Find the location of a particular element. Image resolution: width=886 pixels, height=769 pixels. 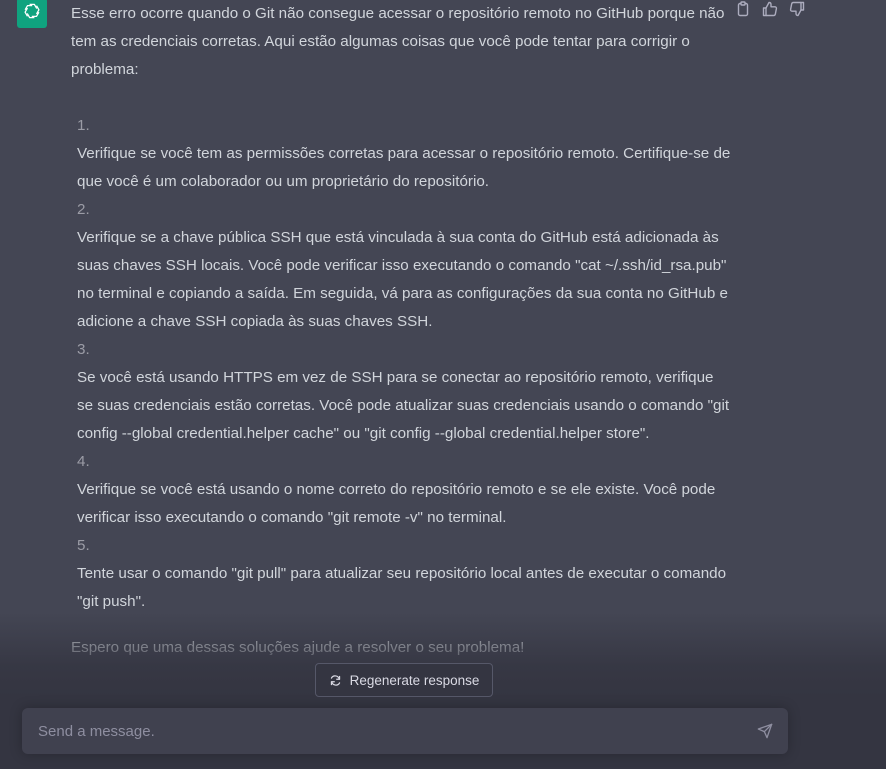

refresh-icon is located at coordinates (335, 680).